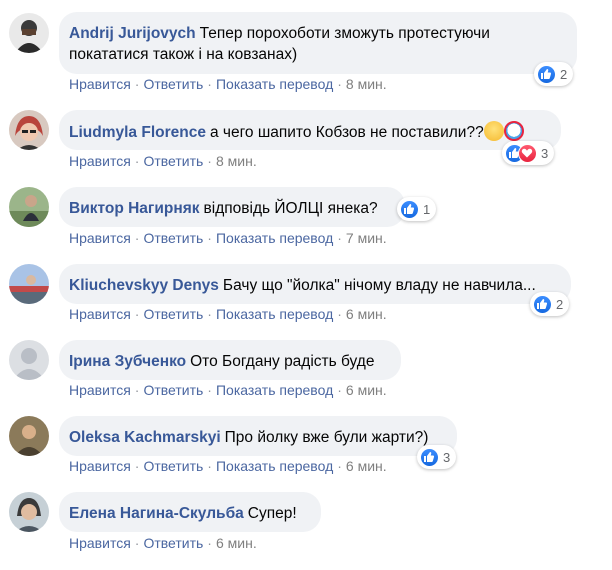 This screenshot has width=612, height=570. I want to click on comment-text: Про йолку вже були жарти?), so click(326, 437).